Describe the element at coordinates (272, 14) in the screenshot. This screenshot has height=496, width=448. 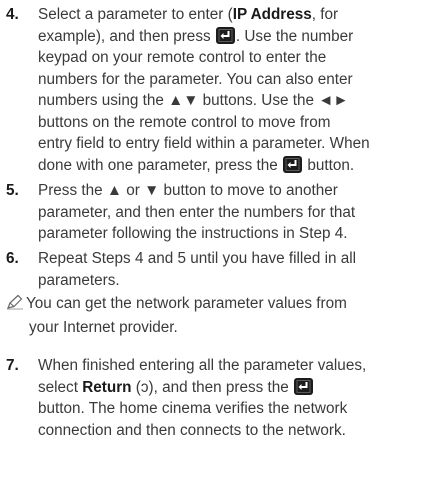
I see `bold-term: IP Address` at that location.